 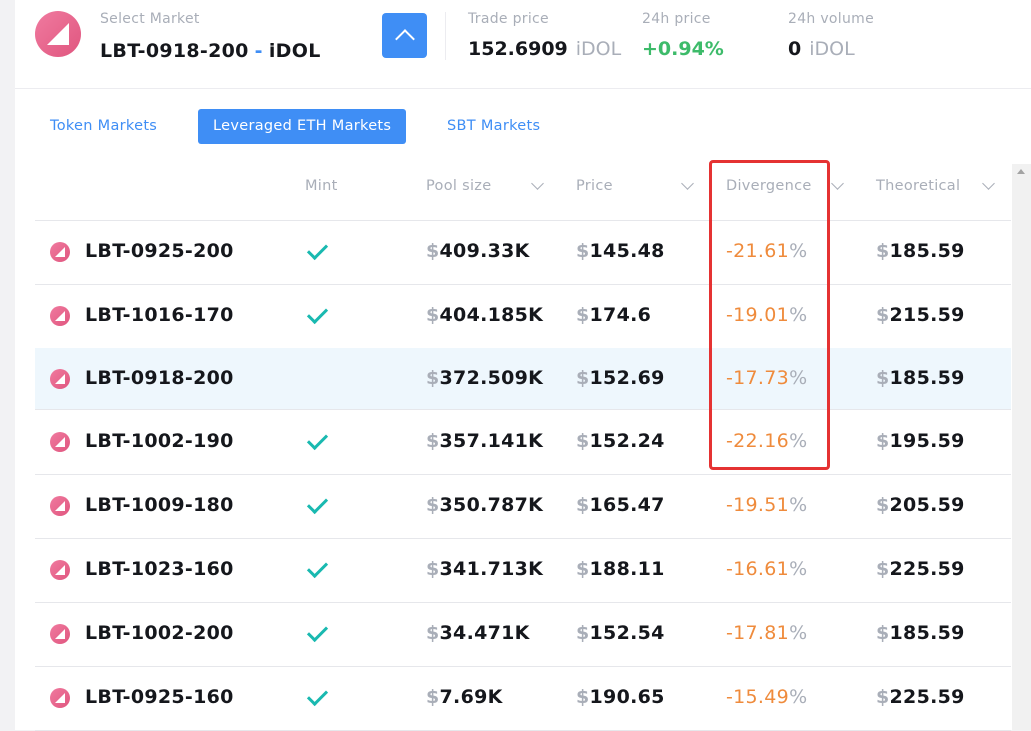 What do you see at coordinates (927, 441) in the screenshot?
I see `theoretical-value-number: 195.59` at bounding box center [927, 441].